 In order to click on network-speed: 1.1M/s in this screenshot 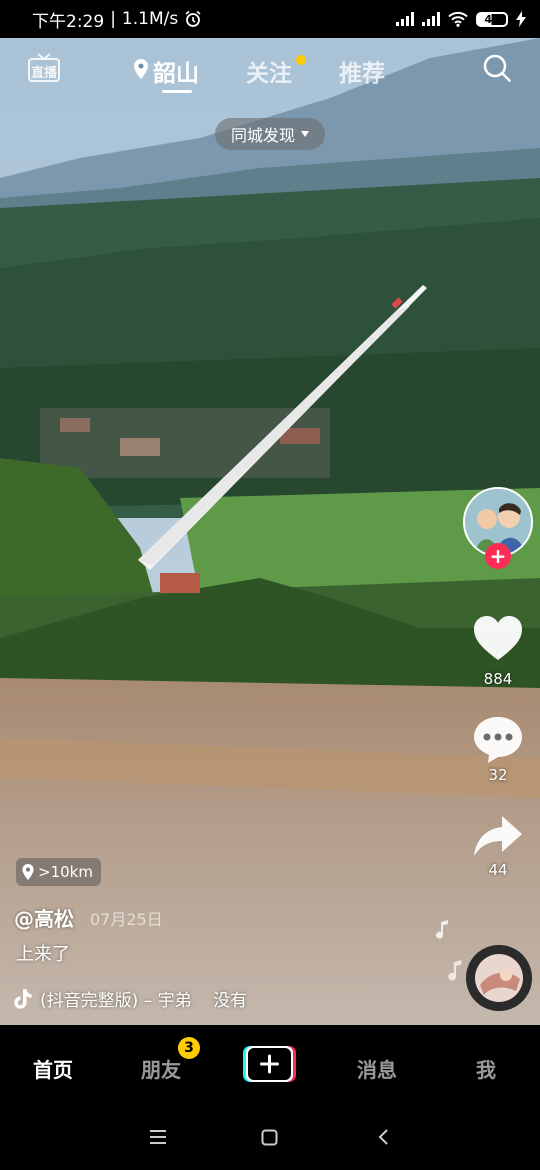, I will do `click(150, 19)`.